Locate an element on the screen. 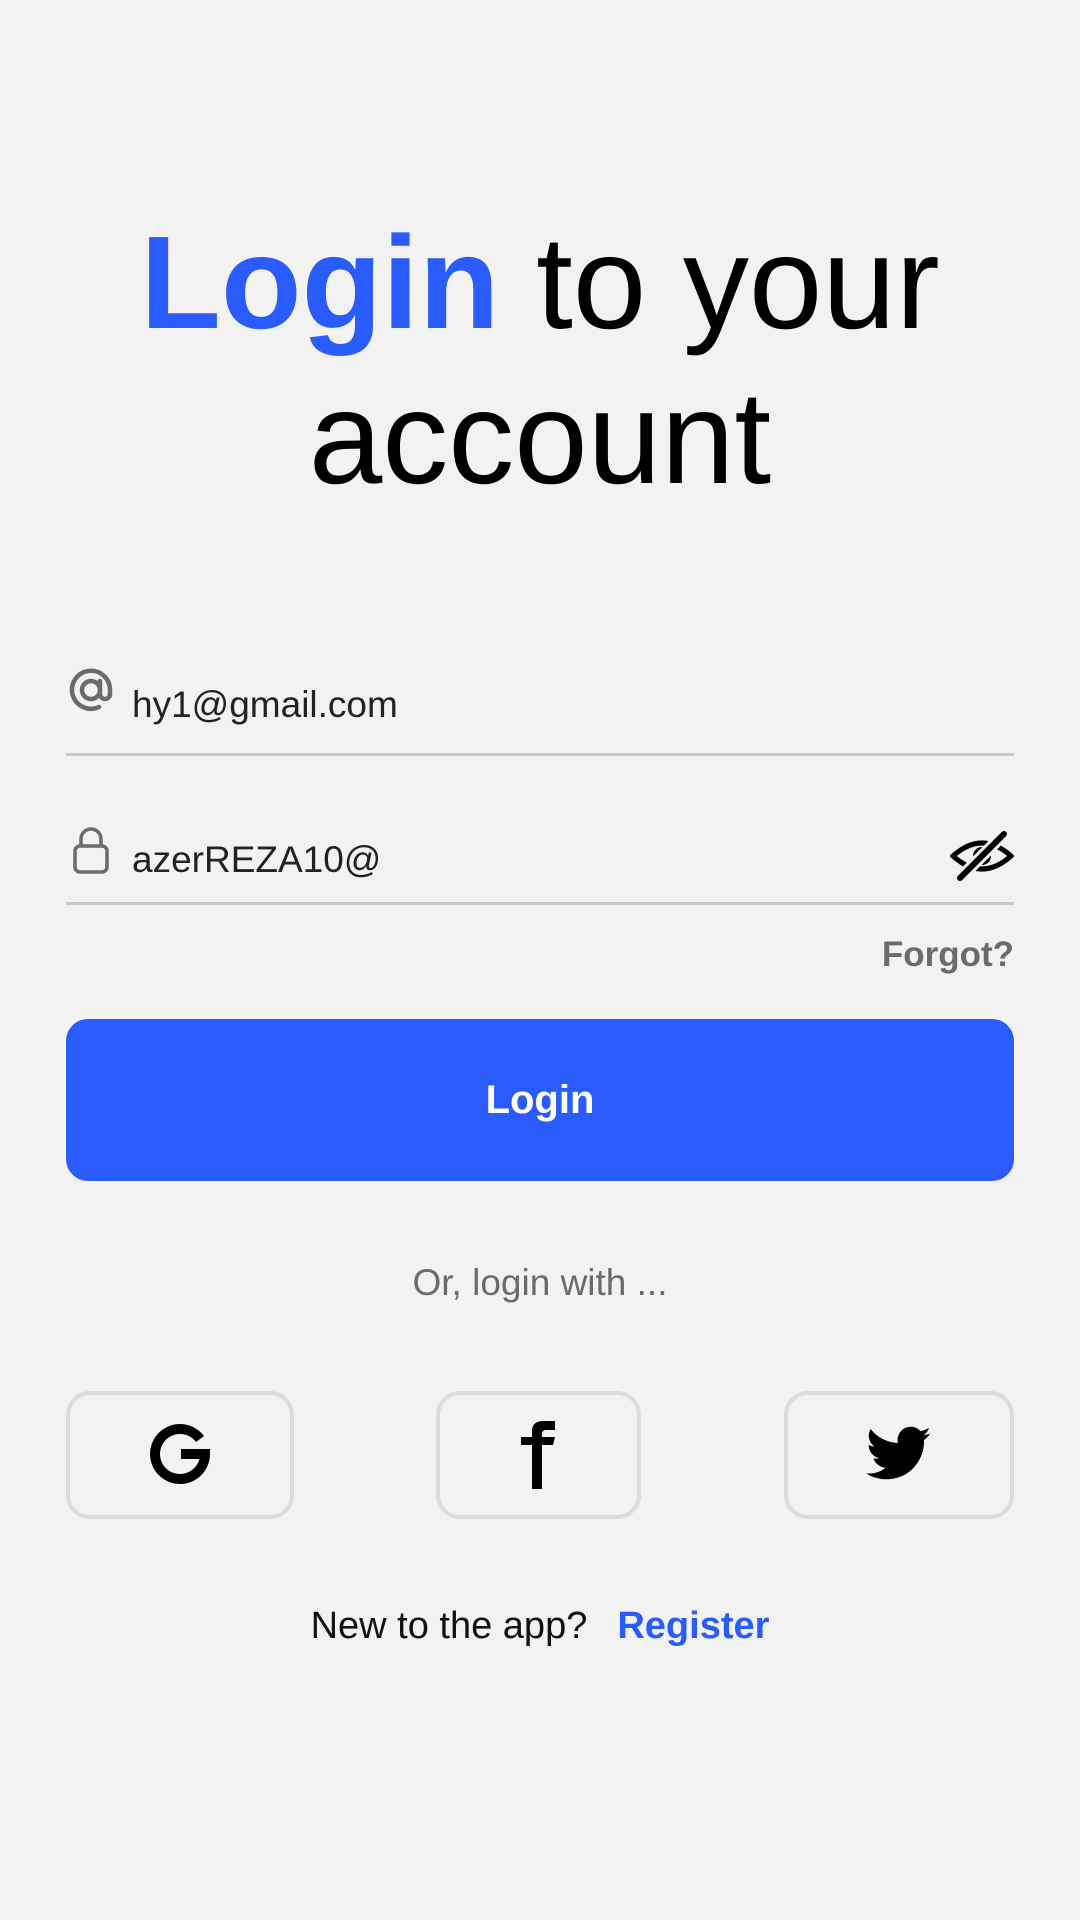 Image resolution: width=1080 pixels, height=1920 pixels. register-link: Register is located at coordinates (693, 1626).